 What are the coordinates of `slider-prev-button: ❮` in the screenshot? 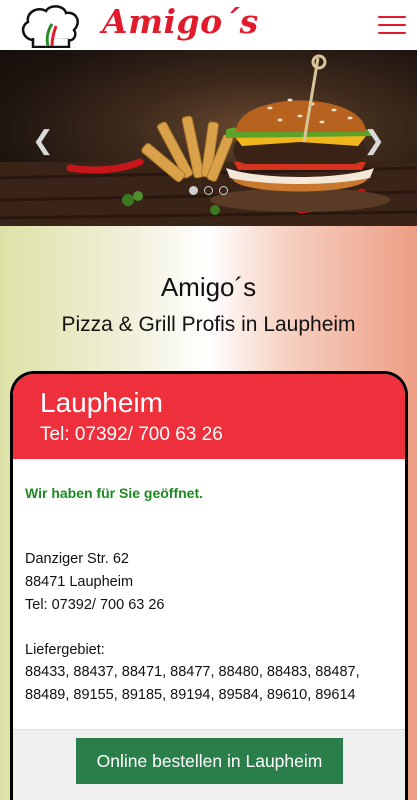 It's located at (43, 141).